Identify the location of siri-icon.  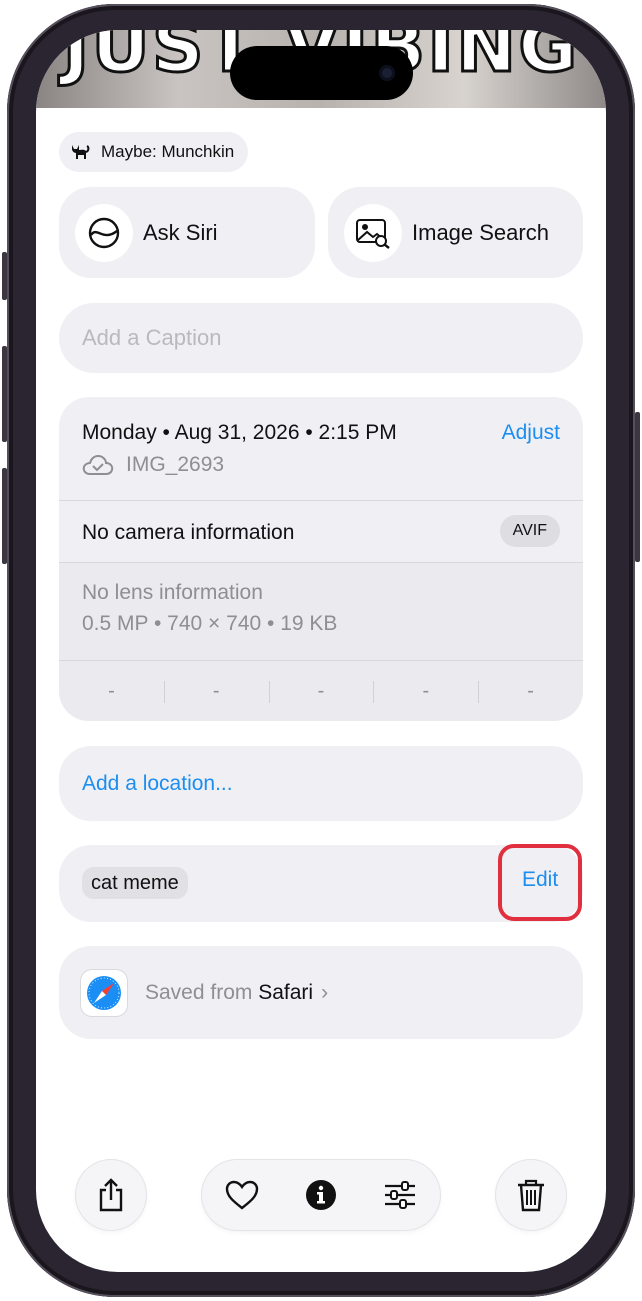
(104, 232).